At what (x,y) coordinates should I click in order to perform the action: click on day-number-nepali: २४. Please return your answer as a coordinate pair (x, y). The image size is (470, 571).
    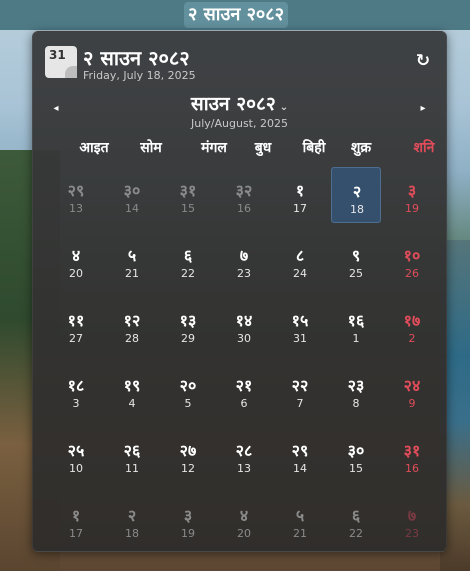
    Looking at the image, I should click on (412, 385).